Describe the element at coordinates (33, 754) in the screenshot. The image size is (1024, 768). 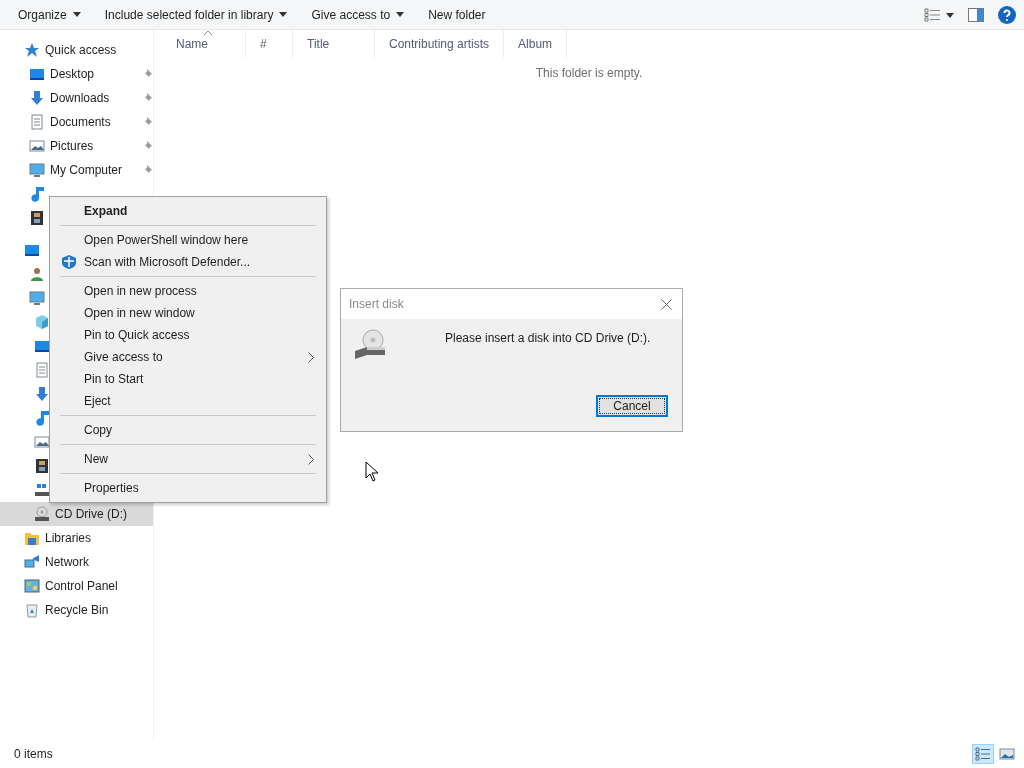
I see `item-count: 0 items` at that location.